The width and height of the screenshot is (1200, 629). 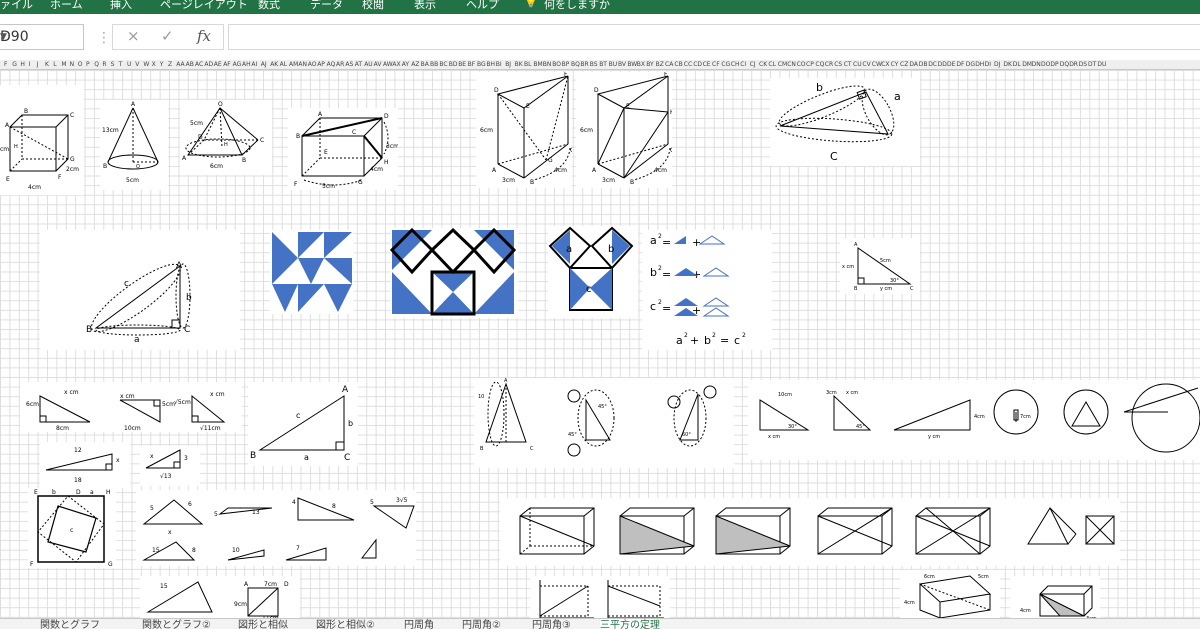 What do you see at coordinates (932, 64) in the screenshot?
I see `column-letter: DC` at bounding box center [932, 64].